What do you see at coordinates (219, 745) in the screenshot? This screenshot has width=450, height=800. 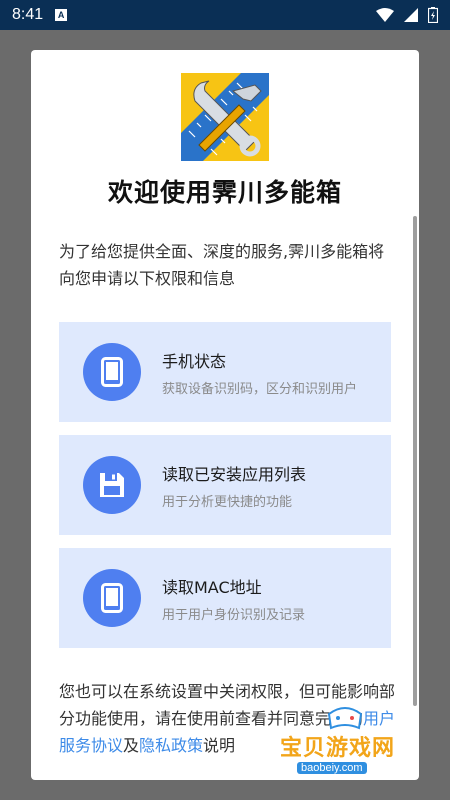 I see `footer-text-after: 说明` at bounding box center [219, 745].